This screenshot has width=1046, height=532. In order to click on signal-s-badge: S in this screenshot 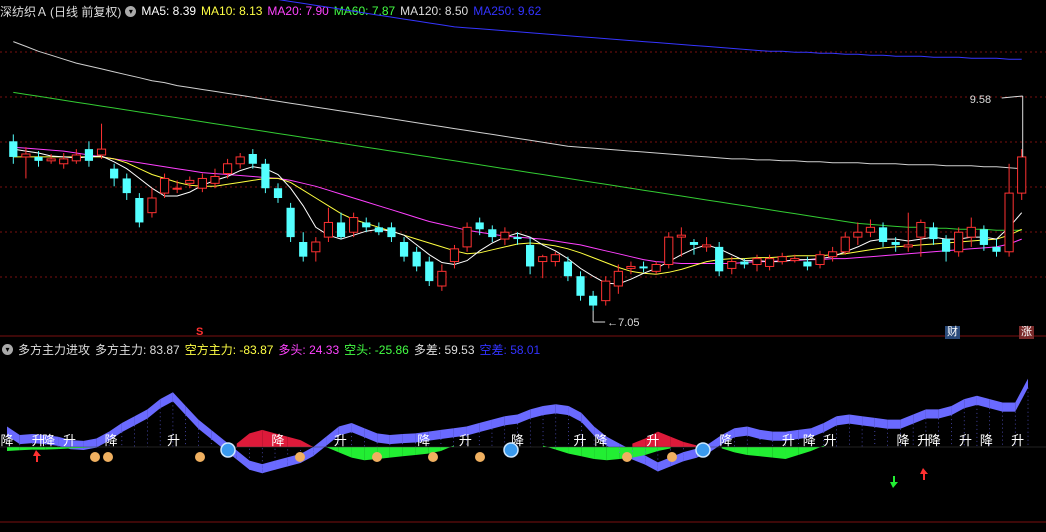, I will do `click(199, 332)`.